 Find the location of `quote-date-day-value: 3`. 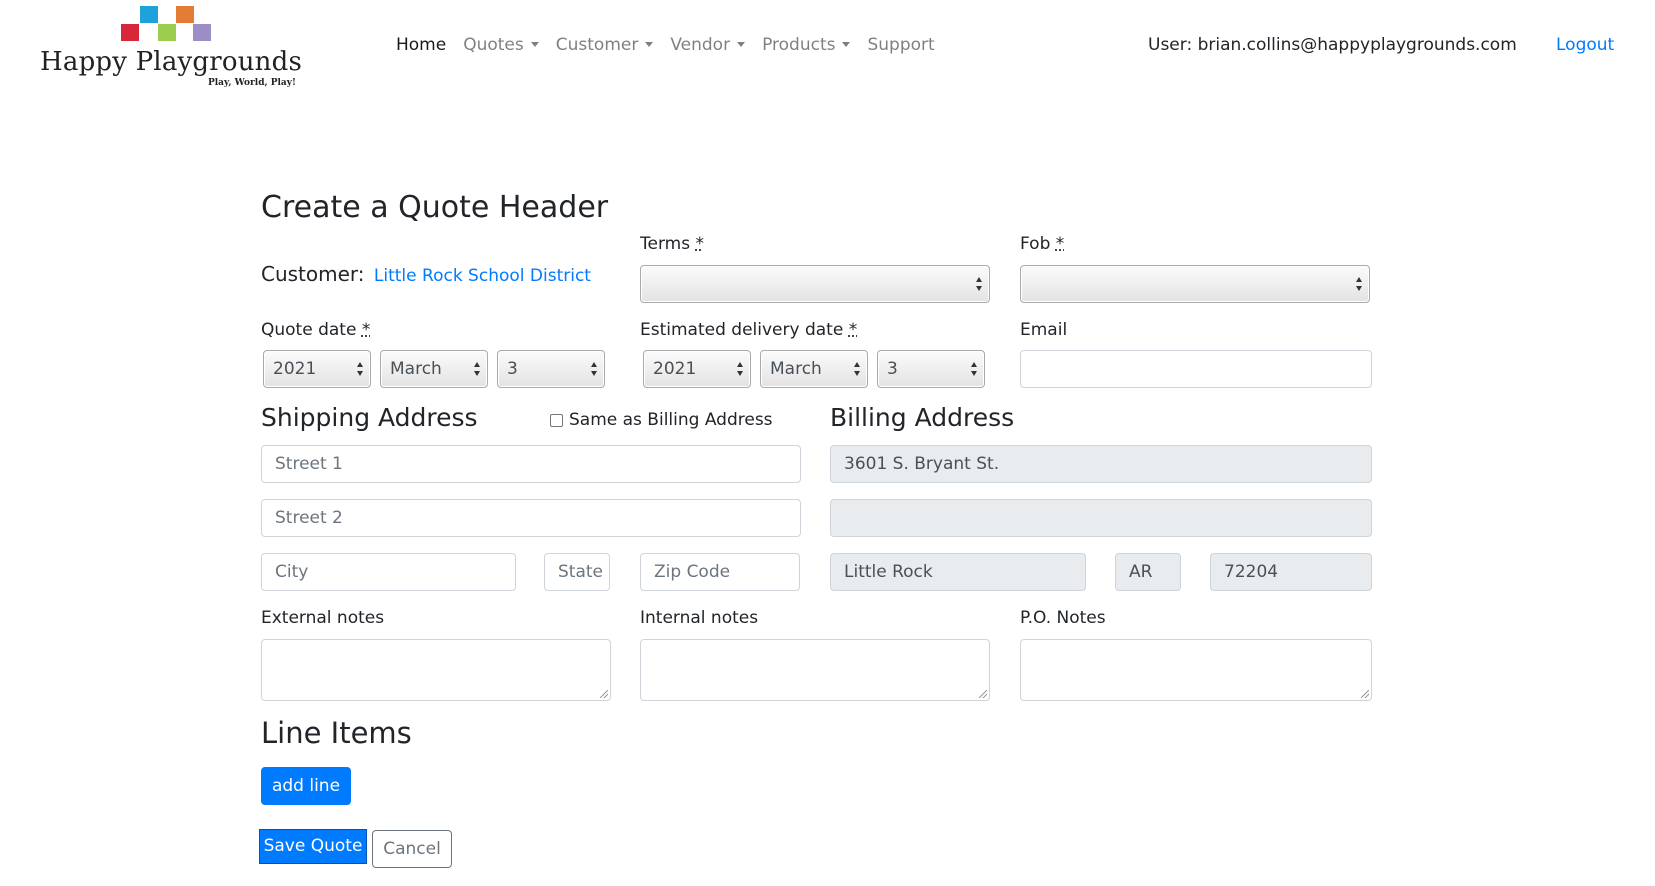

quote-date-day-value: 3 is located at coordinates (512, 369).